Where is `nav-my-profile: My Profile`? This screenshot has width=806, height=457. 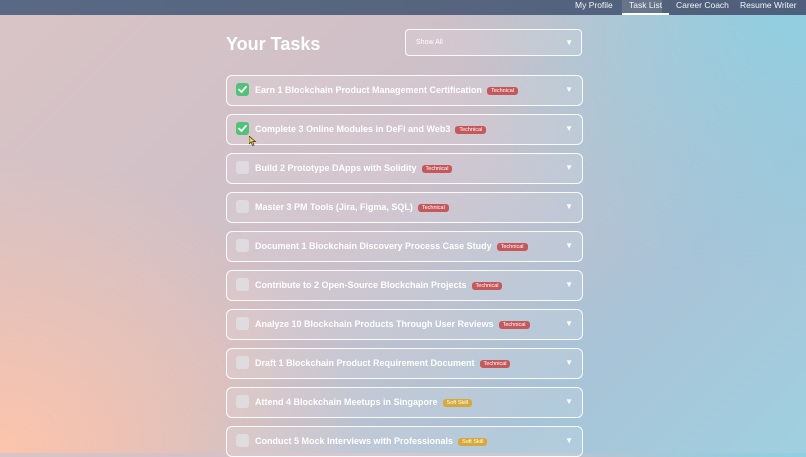 nav-my-profile: My Profile is located at coordinates (594, 7).